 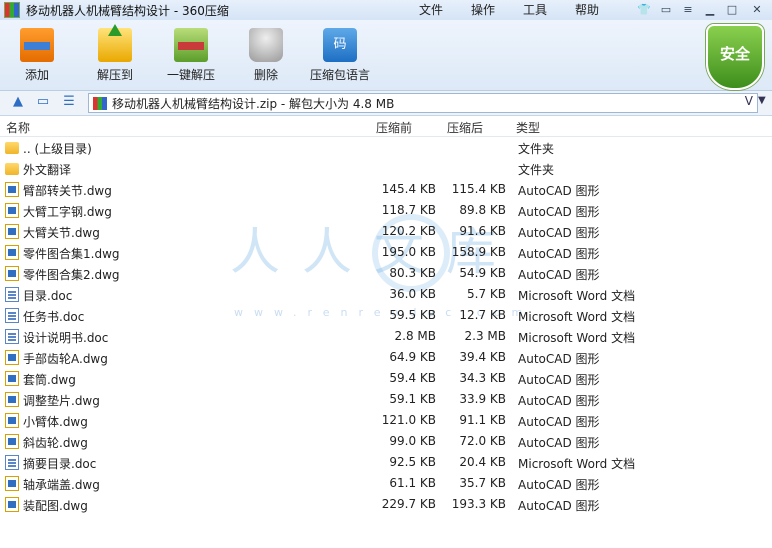 What do you see at coordinates (115, 53) in the screenshot?
I see `extract-to-button: 解压到` at bounding box center [115, 53].